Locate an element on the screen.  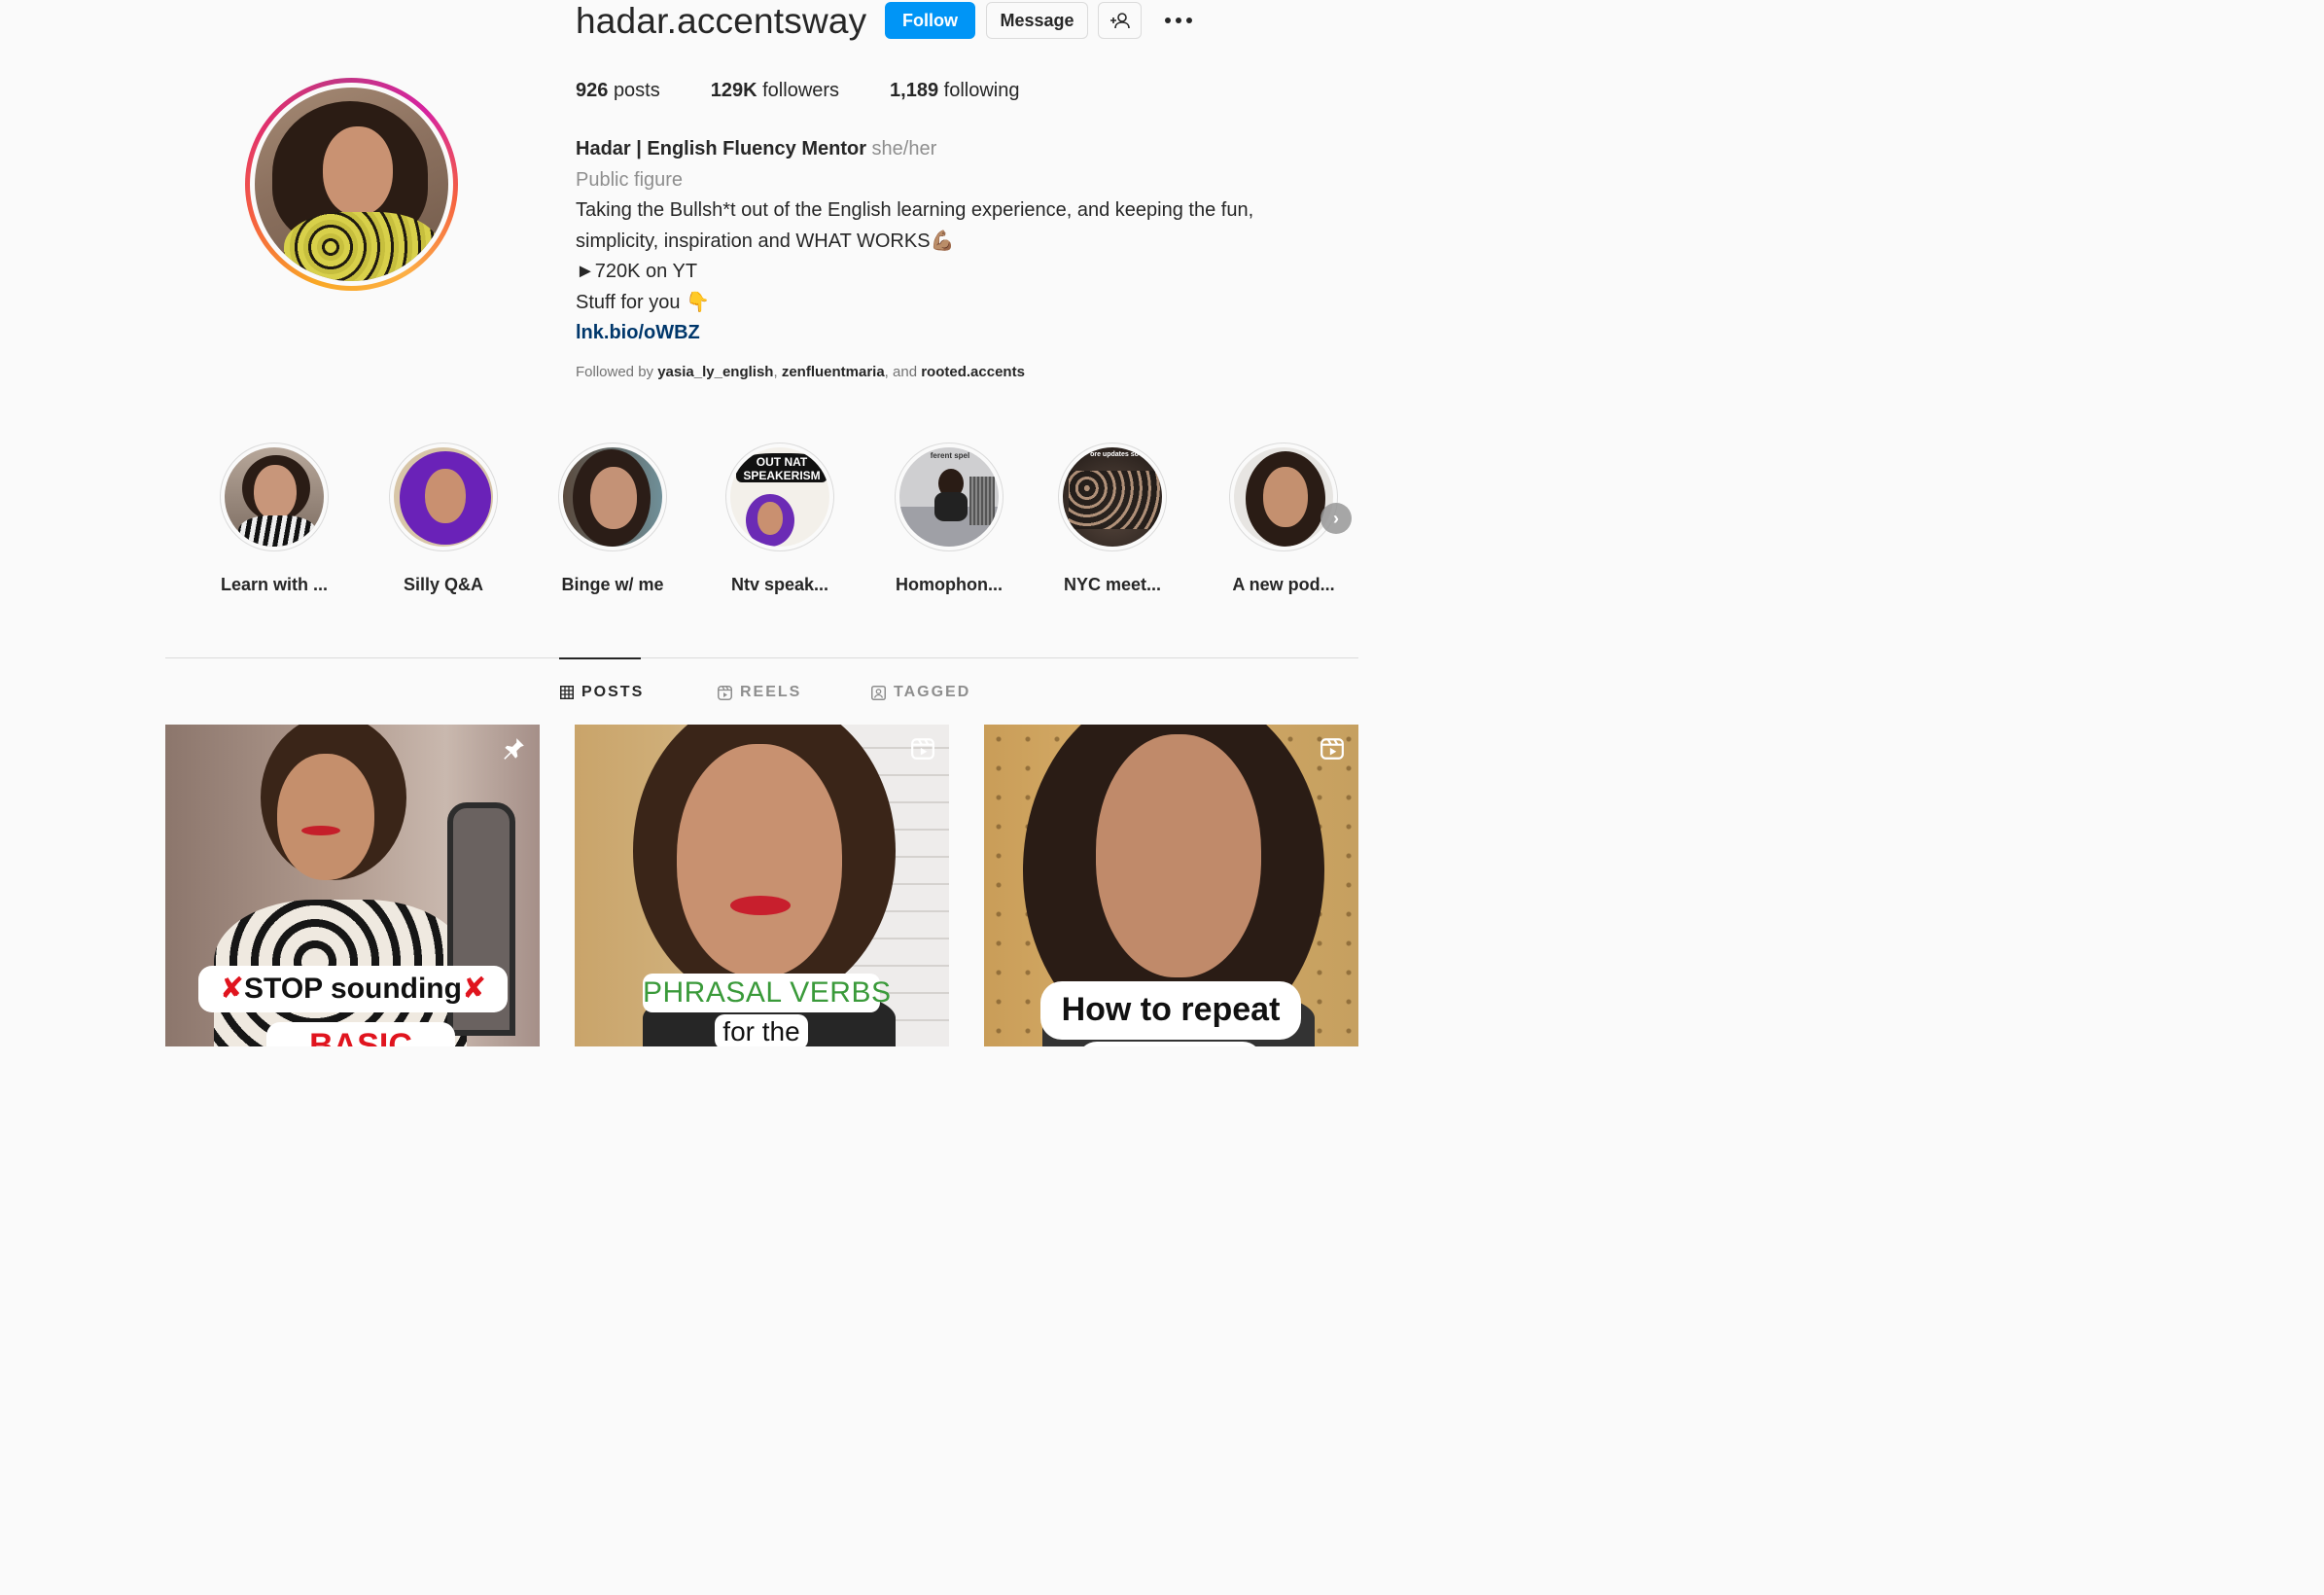
tab-reels: REELS is located at coordinates (759, 692).